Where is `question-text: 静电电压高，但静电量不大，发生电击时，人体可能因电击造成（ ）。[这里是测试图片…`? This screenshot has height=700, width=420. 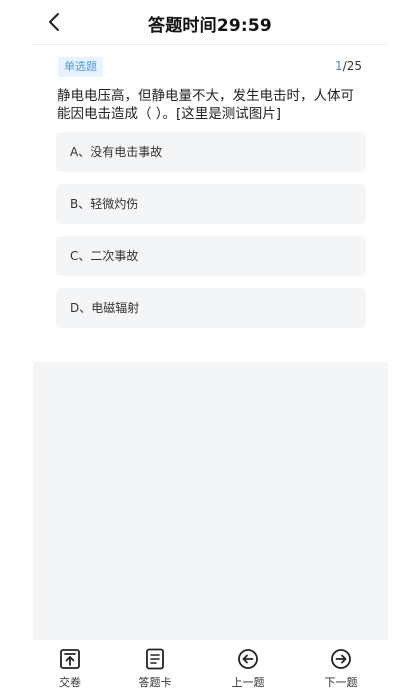
question-text: 静电电压高，但静电量不大，发生电击时，人体可能因电击造成（ ）。[这里是测试图片… is located at coordinates (205, 105).